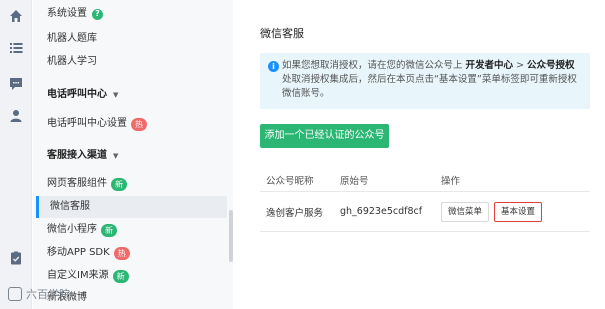  I want to click on cell-nickname: 逸创客户服务, so click(295, 213).